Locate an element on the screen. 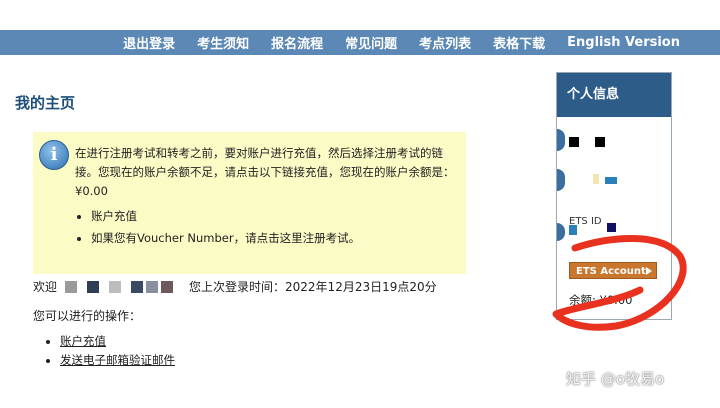 This screenshot has height=408, width=720. welcome-line: 欢迎 您上次登录时间：2022年12月23日19点20分 is located at coordinates (235, 286).